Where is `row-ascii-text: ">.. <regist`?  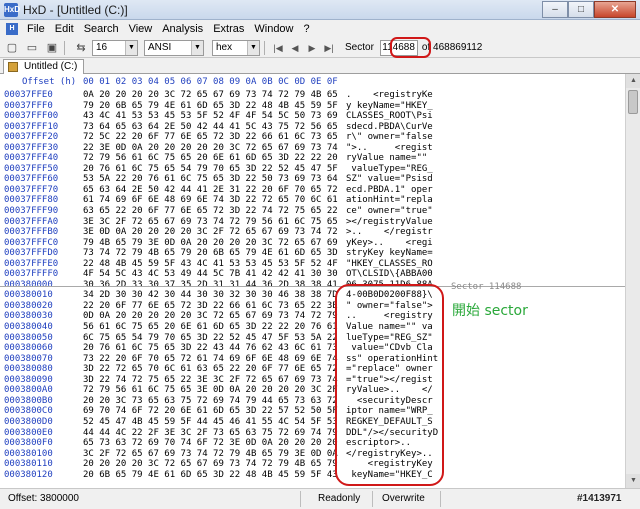
row-ascii-text: ">.. <regist is located at coordinates (389, 148).